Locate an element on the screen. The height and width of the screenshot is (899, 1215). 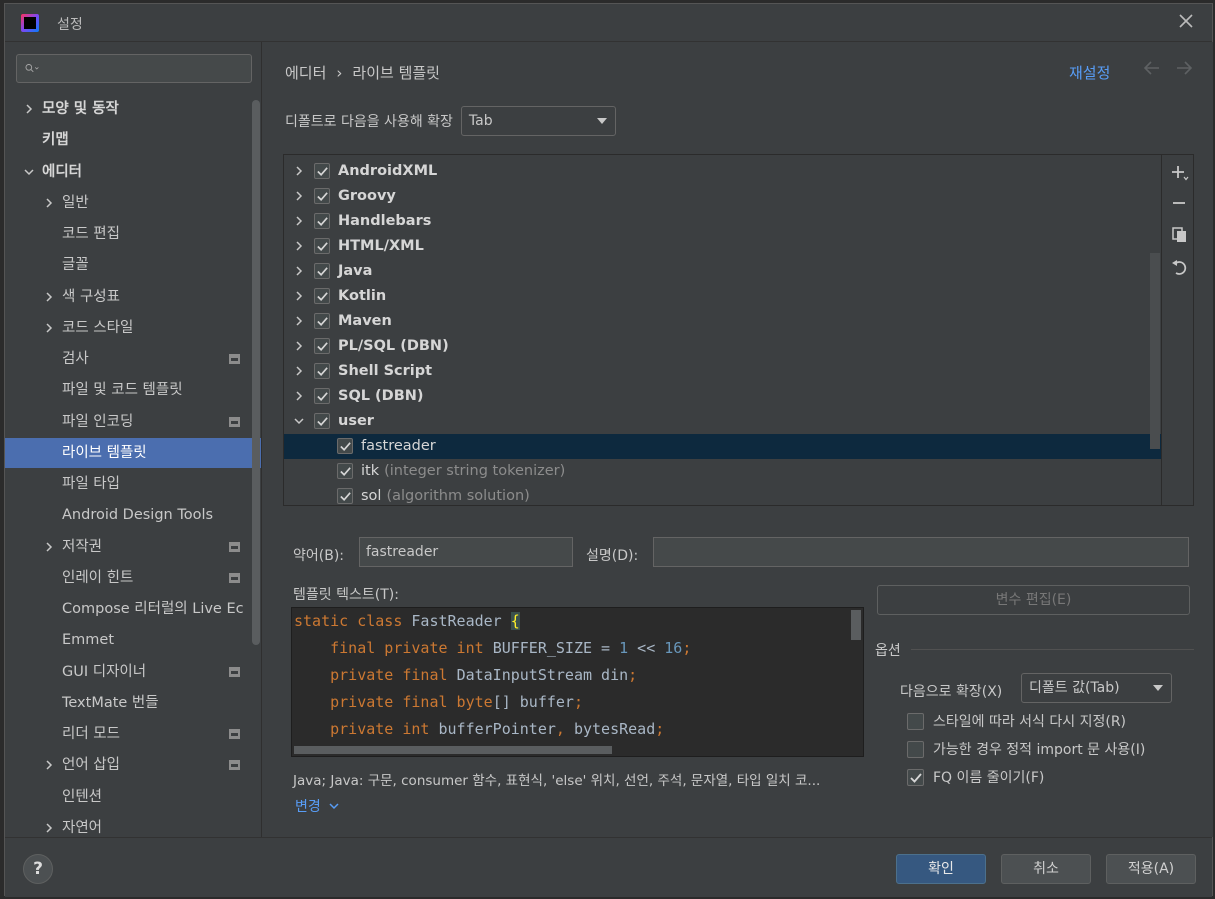
default-expand-select: Tab is located at coordinates (538, 121).